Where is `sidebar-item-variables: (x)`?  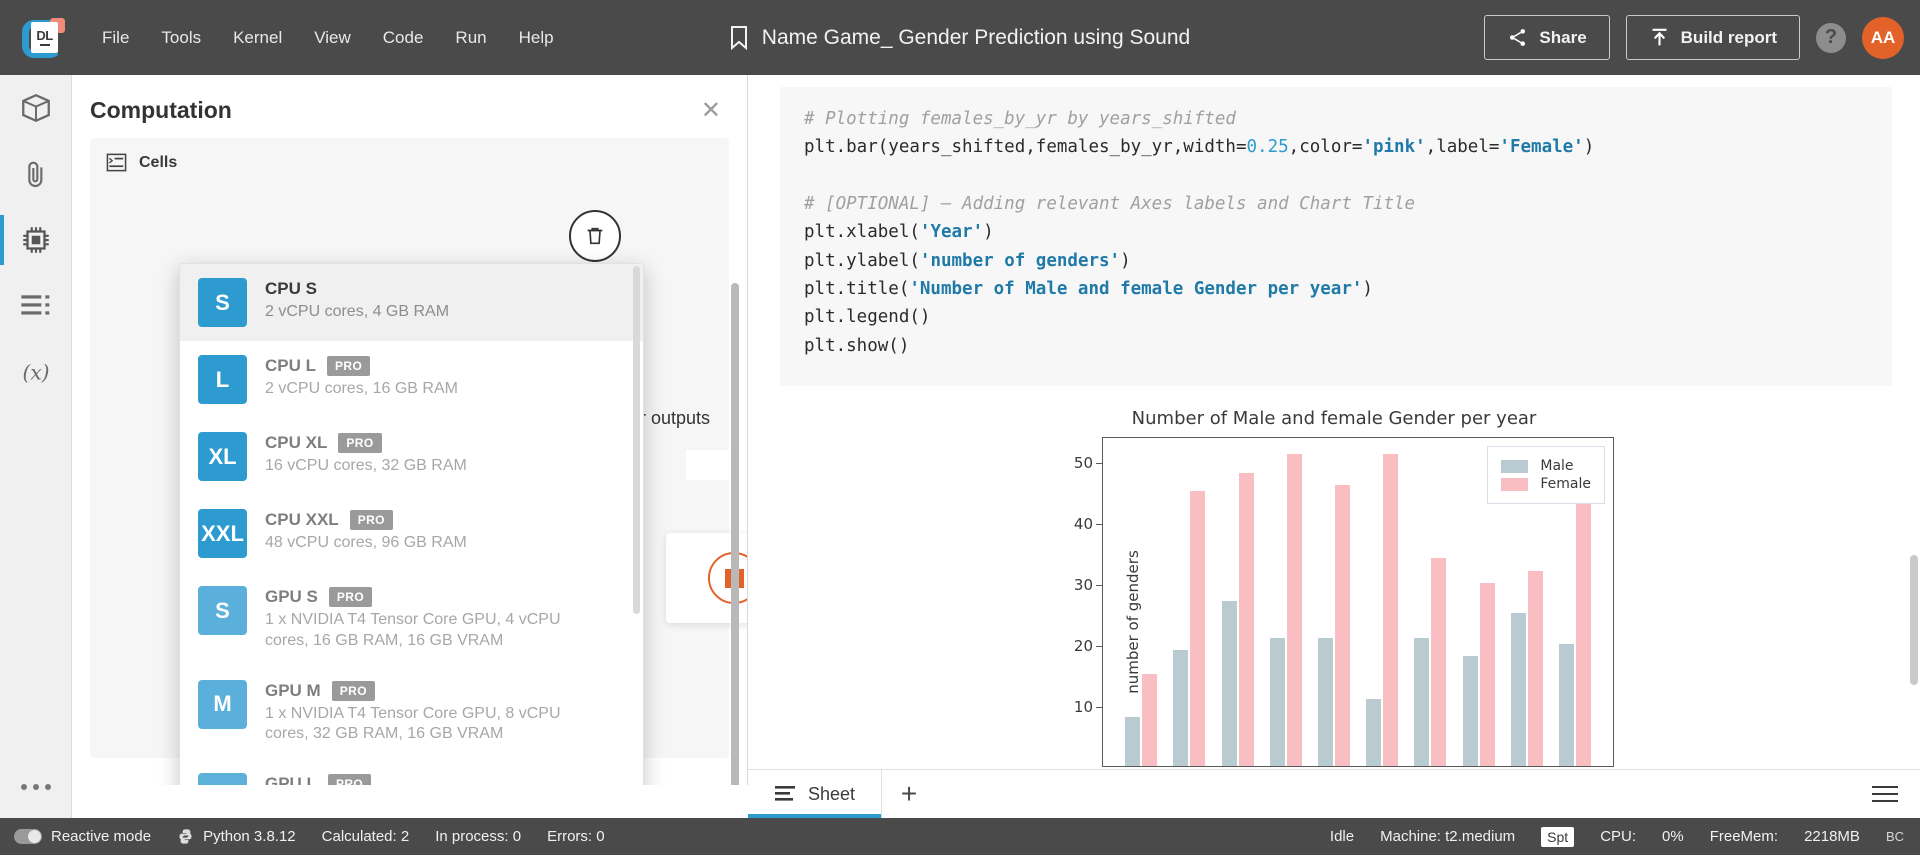
sidebar-item-variables: (x) is located at coordinates (36, 372).